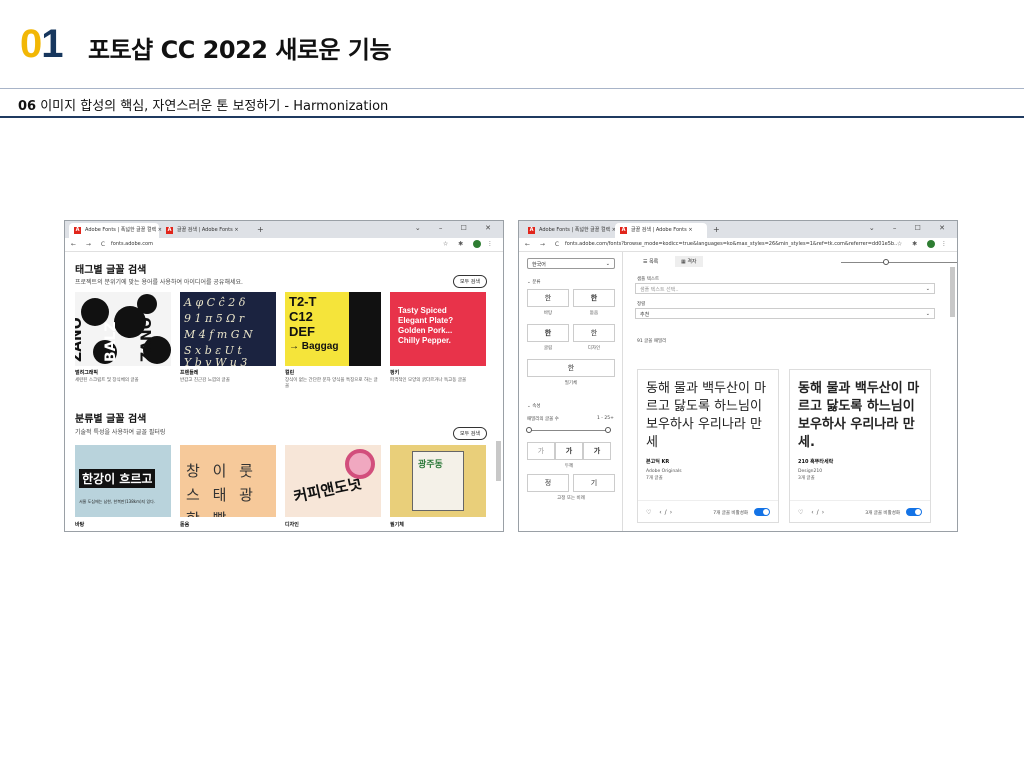 This screenshot has height=768, width=1024. I want to click on card-desc: 반갑고 친근감 느낌의 글꼴, so click(205, 380).